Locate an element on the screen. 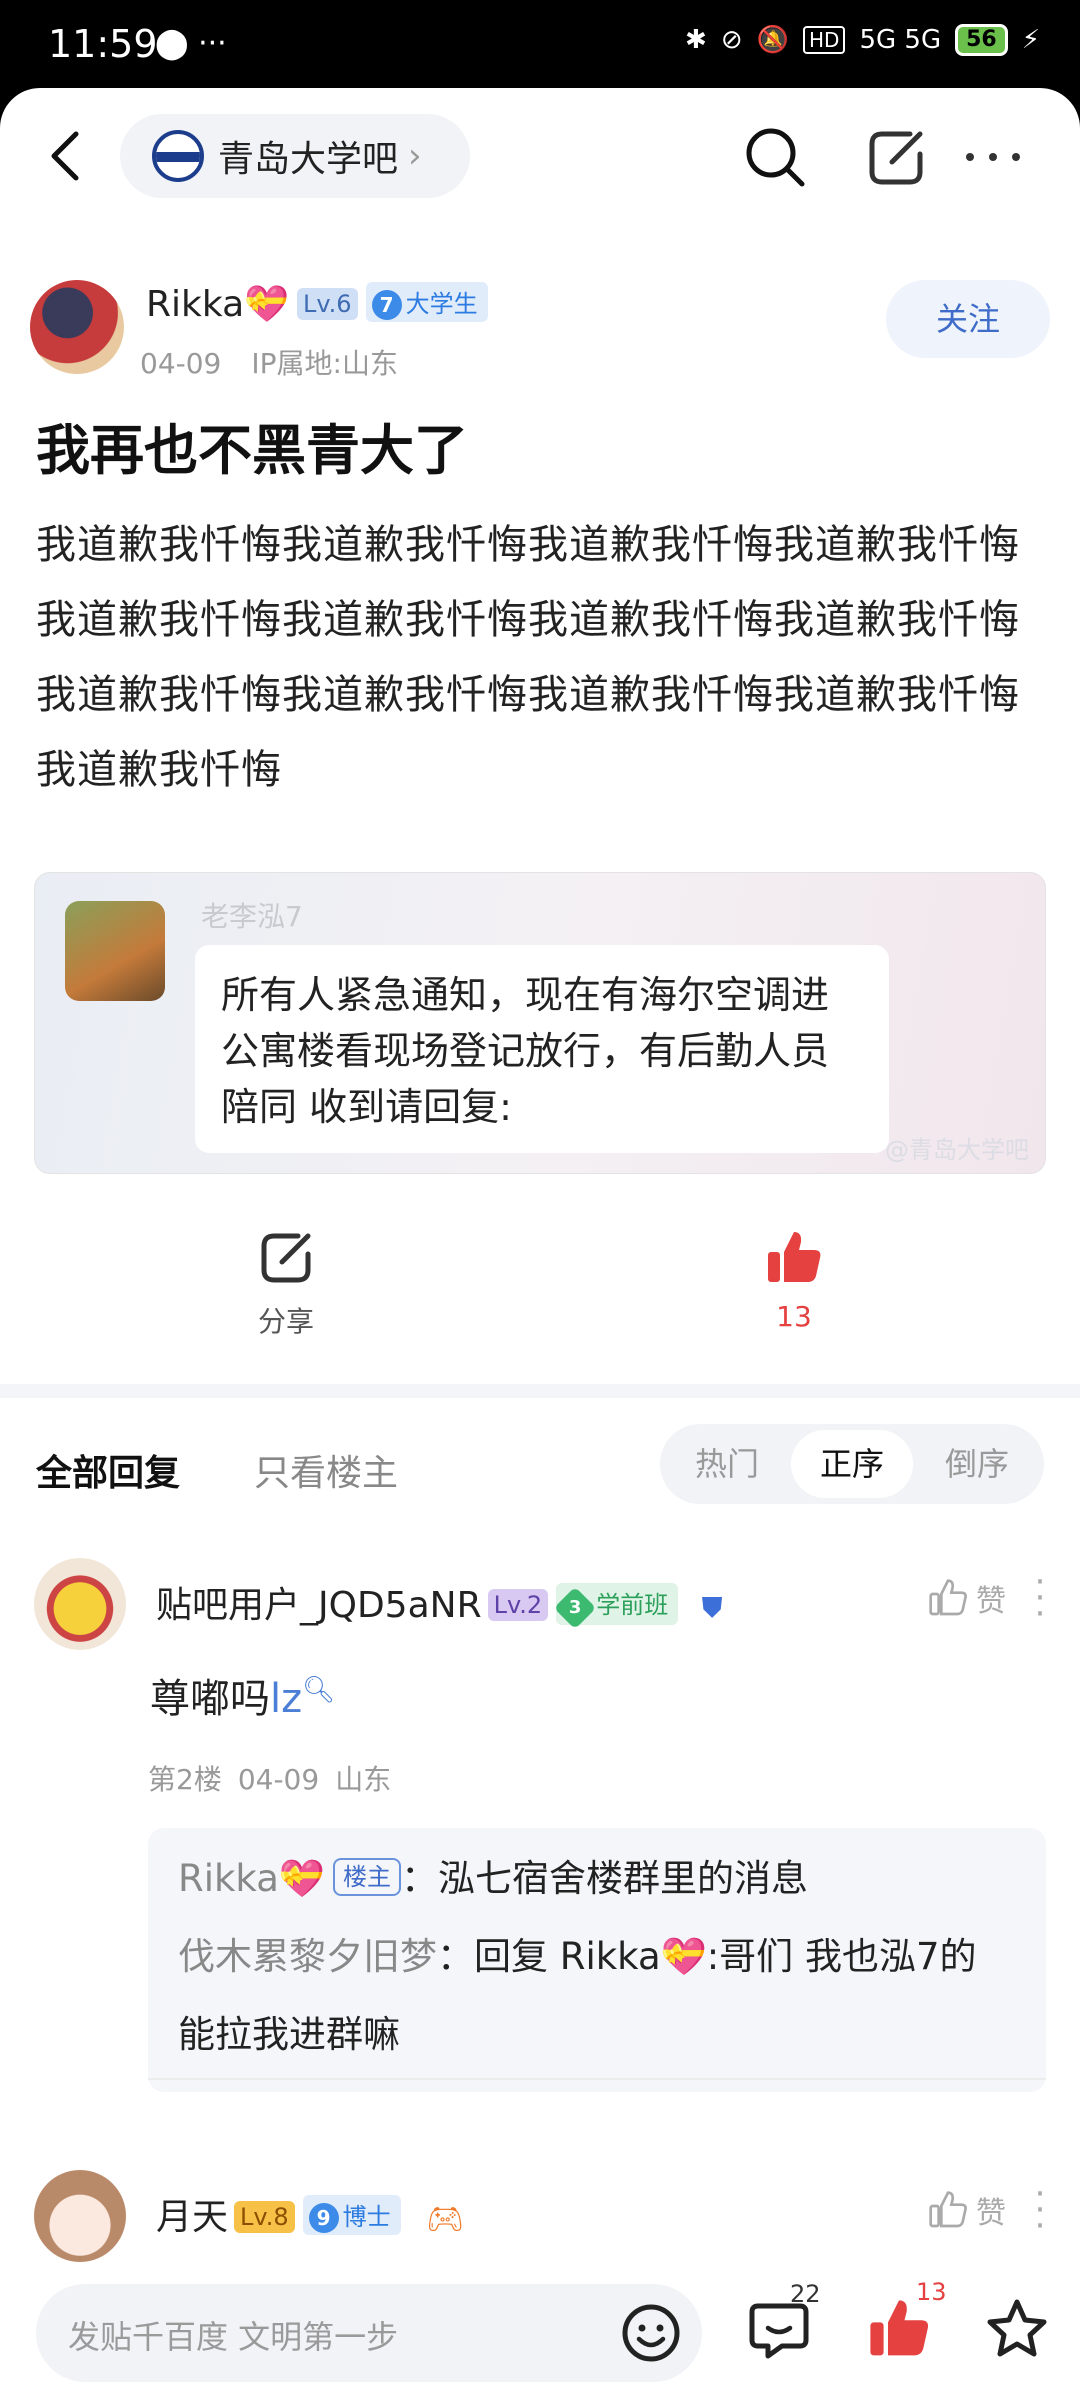  reply-tabs: 全部回复 只看楼主 热门 正序 倒序 is located at coordinates (540, 1474).